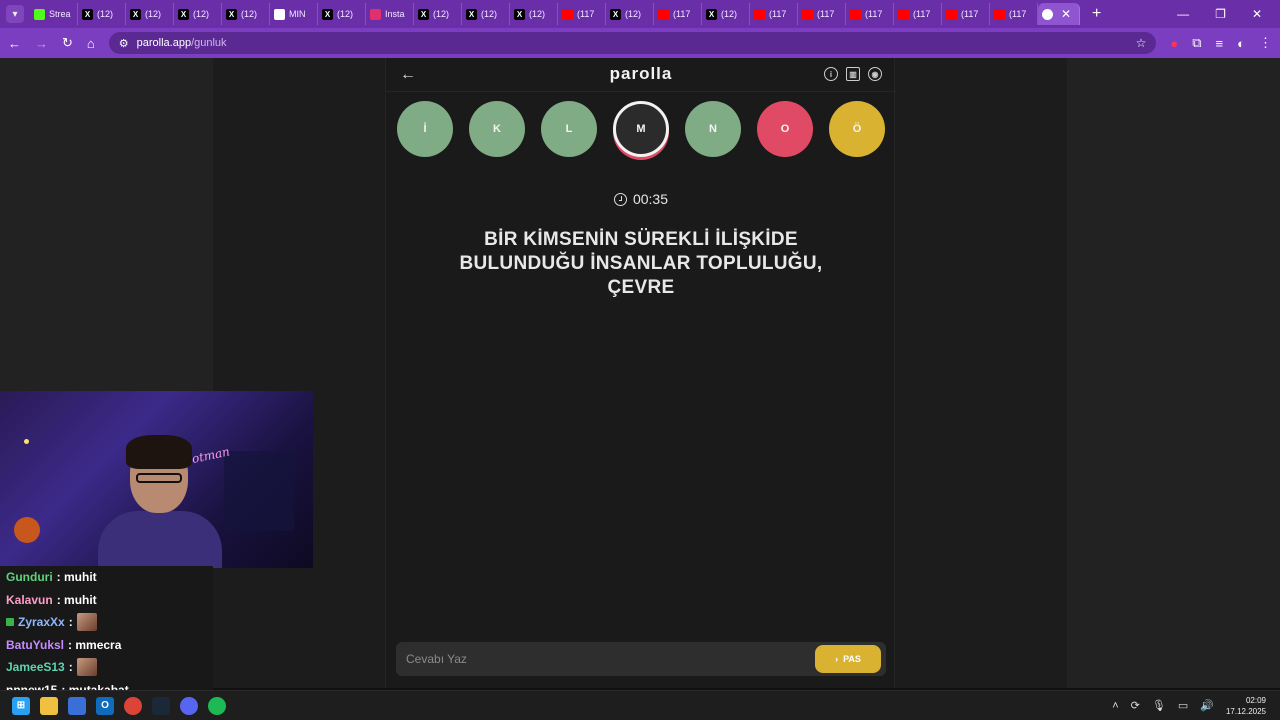 The width and height of the screenshot is (1280, 720). I want to click on extension-red-icon: ●, so click(1174, 43).